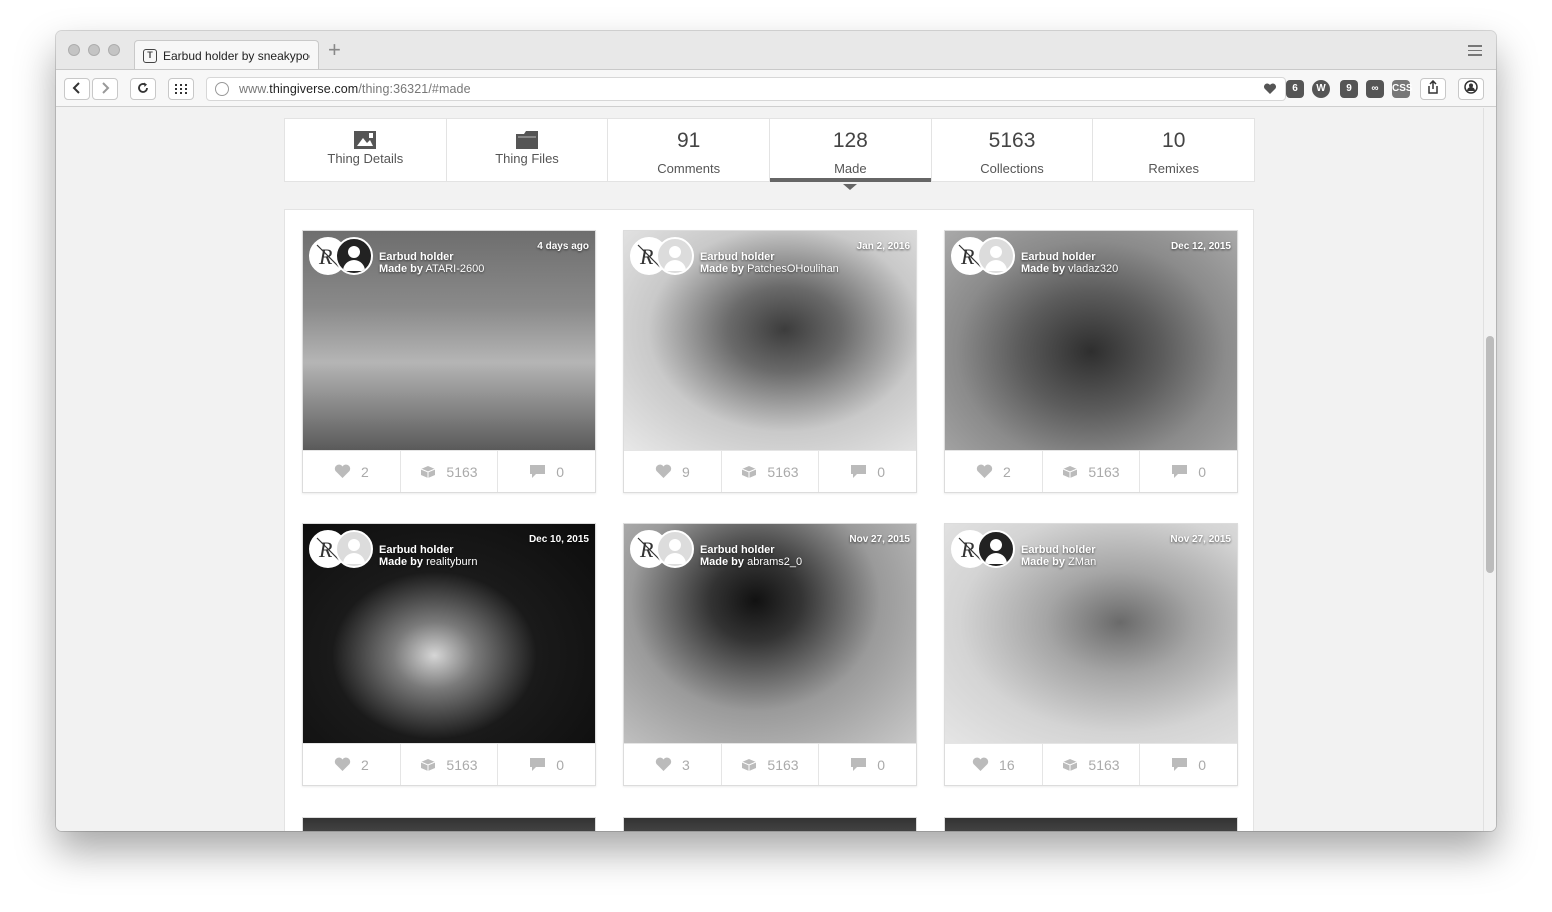 The width and height of the screenshot is (1552, 912). Describe the element at coordinates (1490, 454) in the screenshot. I see `scrollbar-thumb` at that location.